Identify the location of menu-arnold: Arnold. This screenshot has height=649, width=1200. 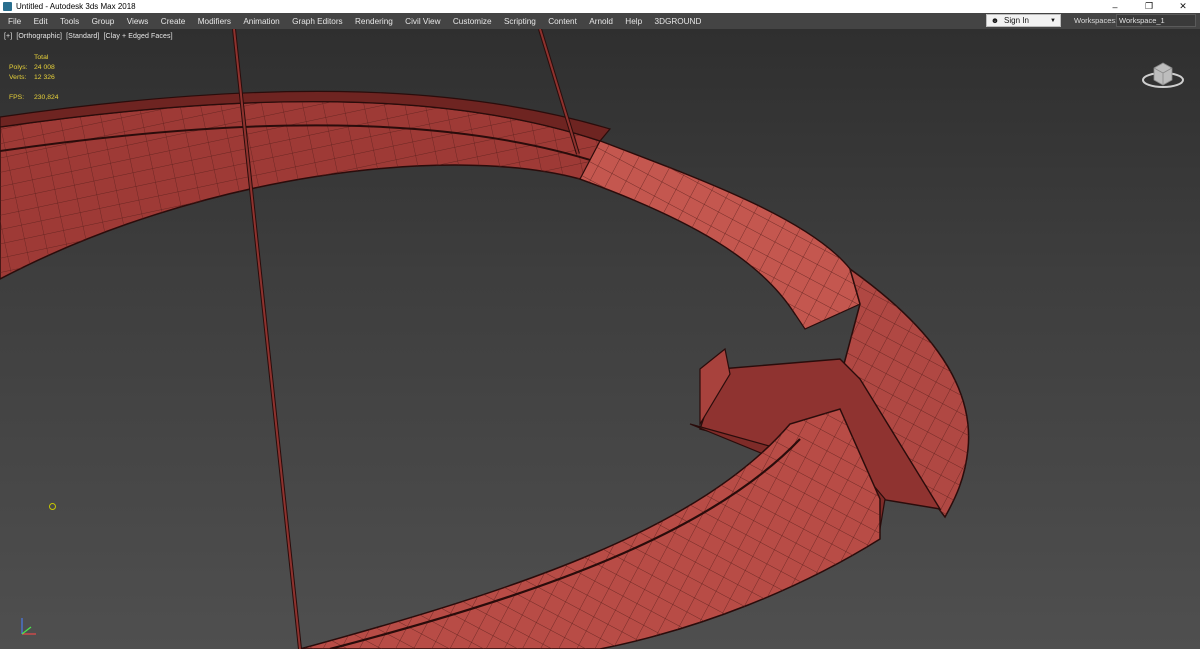
(601, 21).